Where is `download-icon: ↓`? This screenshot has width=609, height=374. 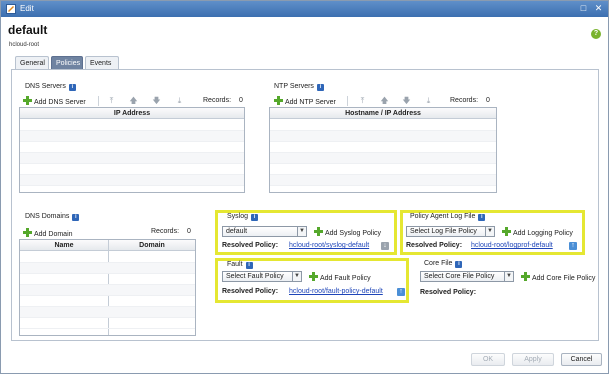 download-icon: ↓ is located at coordinates (385, 246).